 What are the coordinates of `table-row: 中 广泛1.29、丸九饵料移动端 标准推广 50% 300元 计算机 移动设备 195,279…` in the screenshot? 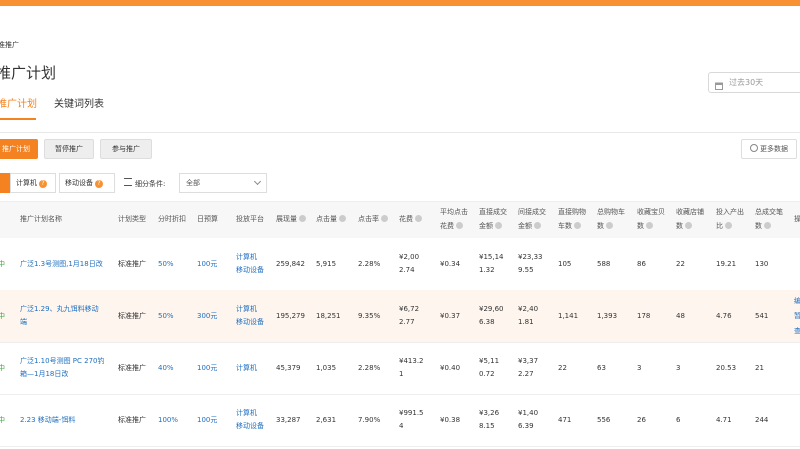 It's located at (400, 316).